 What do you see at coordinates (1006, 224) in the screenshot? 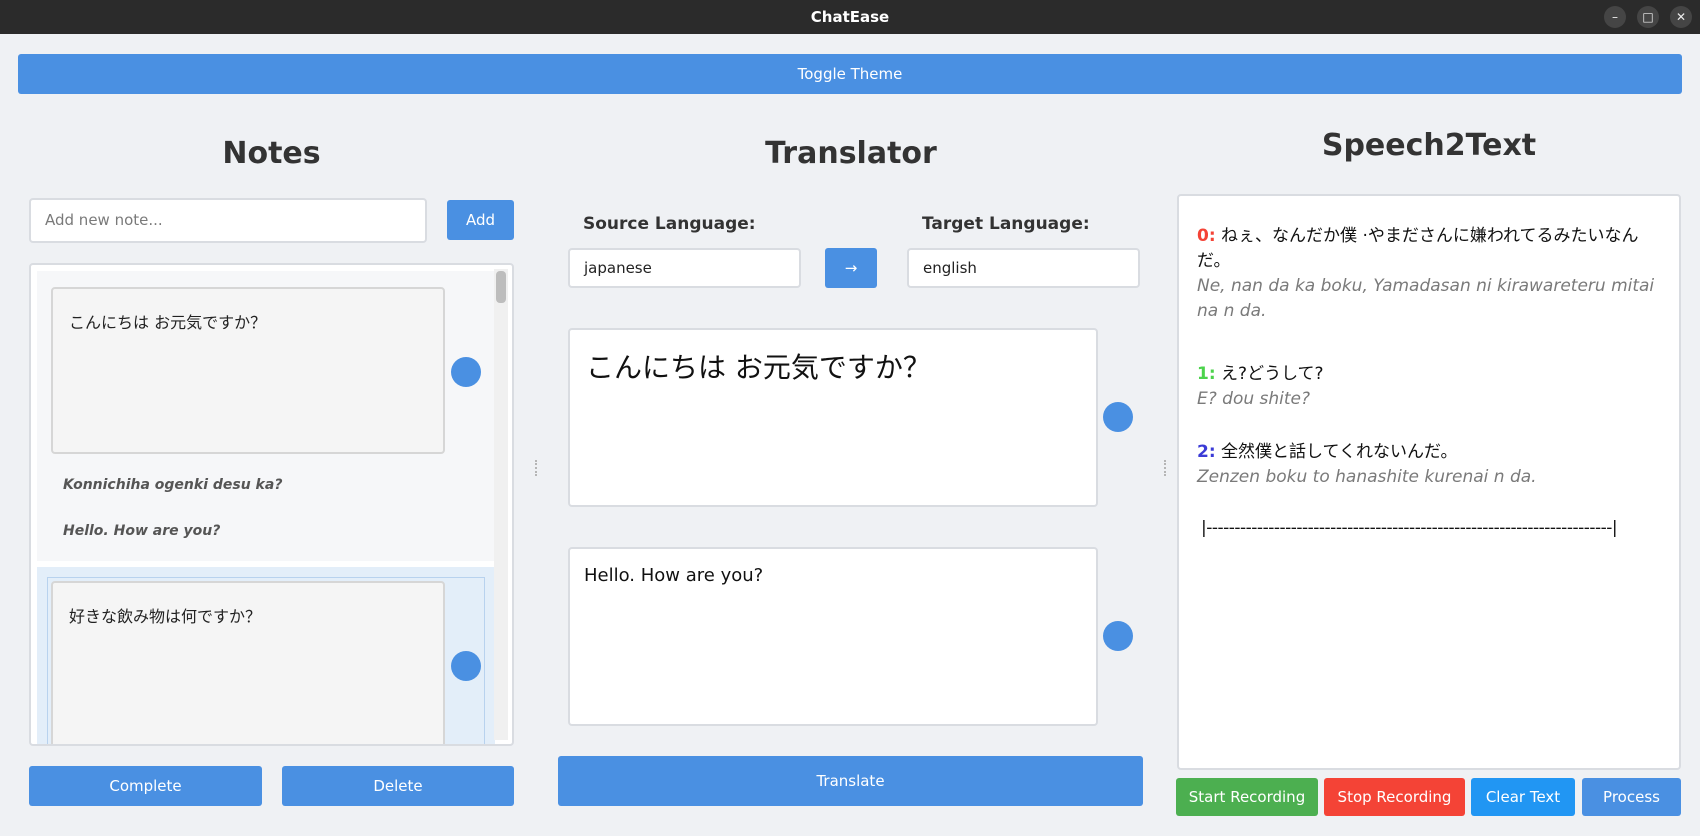
I see `target-language-label: Target Language:` at bounding box center [1006, 224].